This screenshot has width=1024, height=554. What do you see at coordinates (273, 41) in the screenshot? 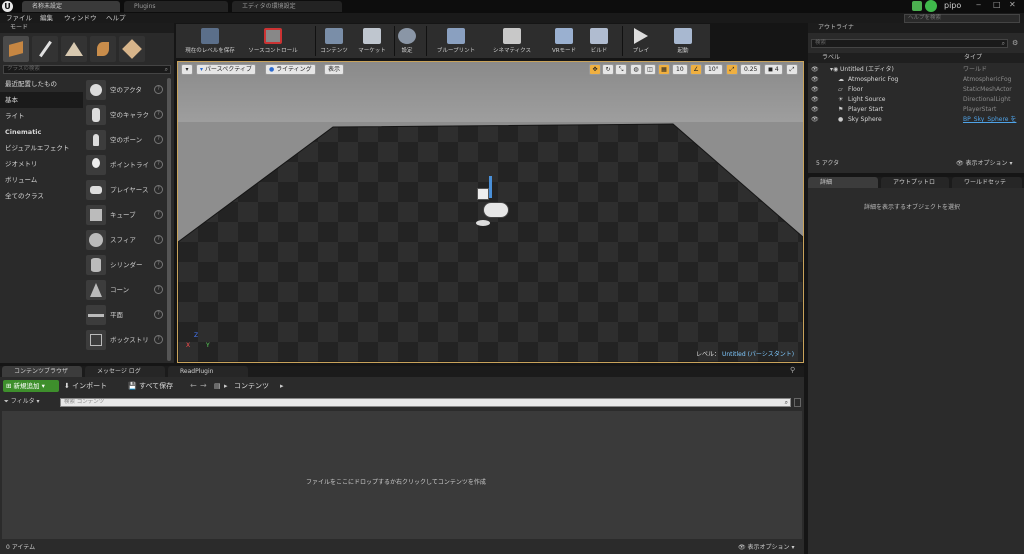
I see `source-control-button: ソースコントロール` at bounding box center [273, 41].